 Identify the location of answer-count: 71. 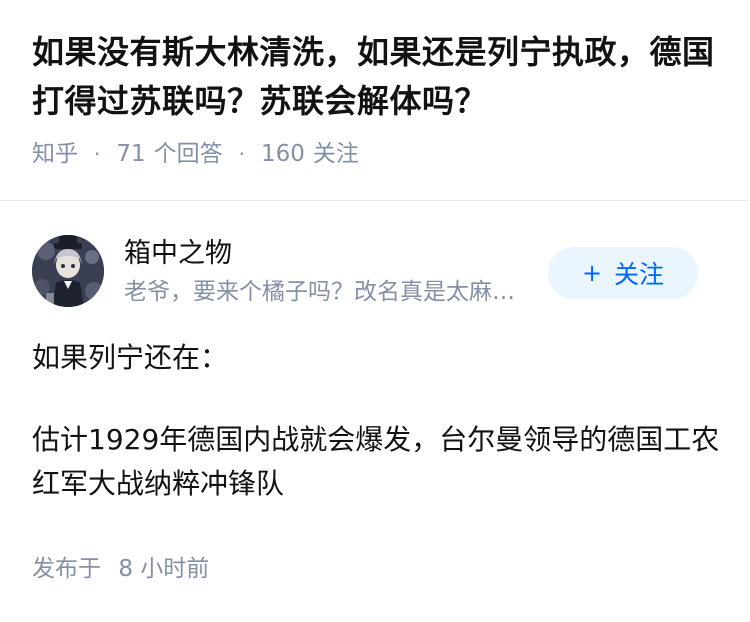
(131, 154).